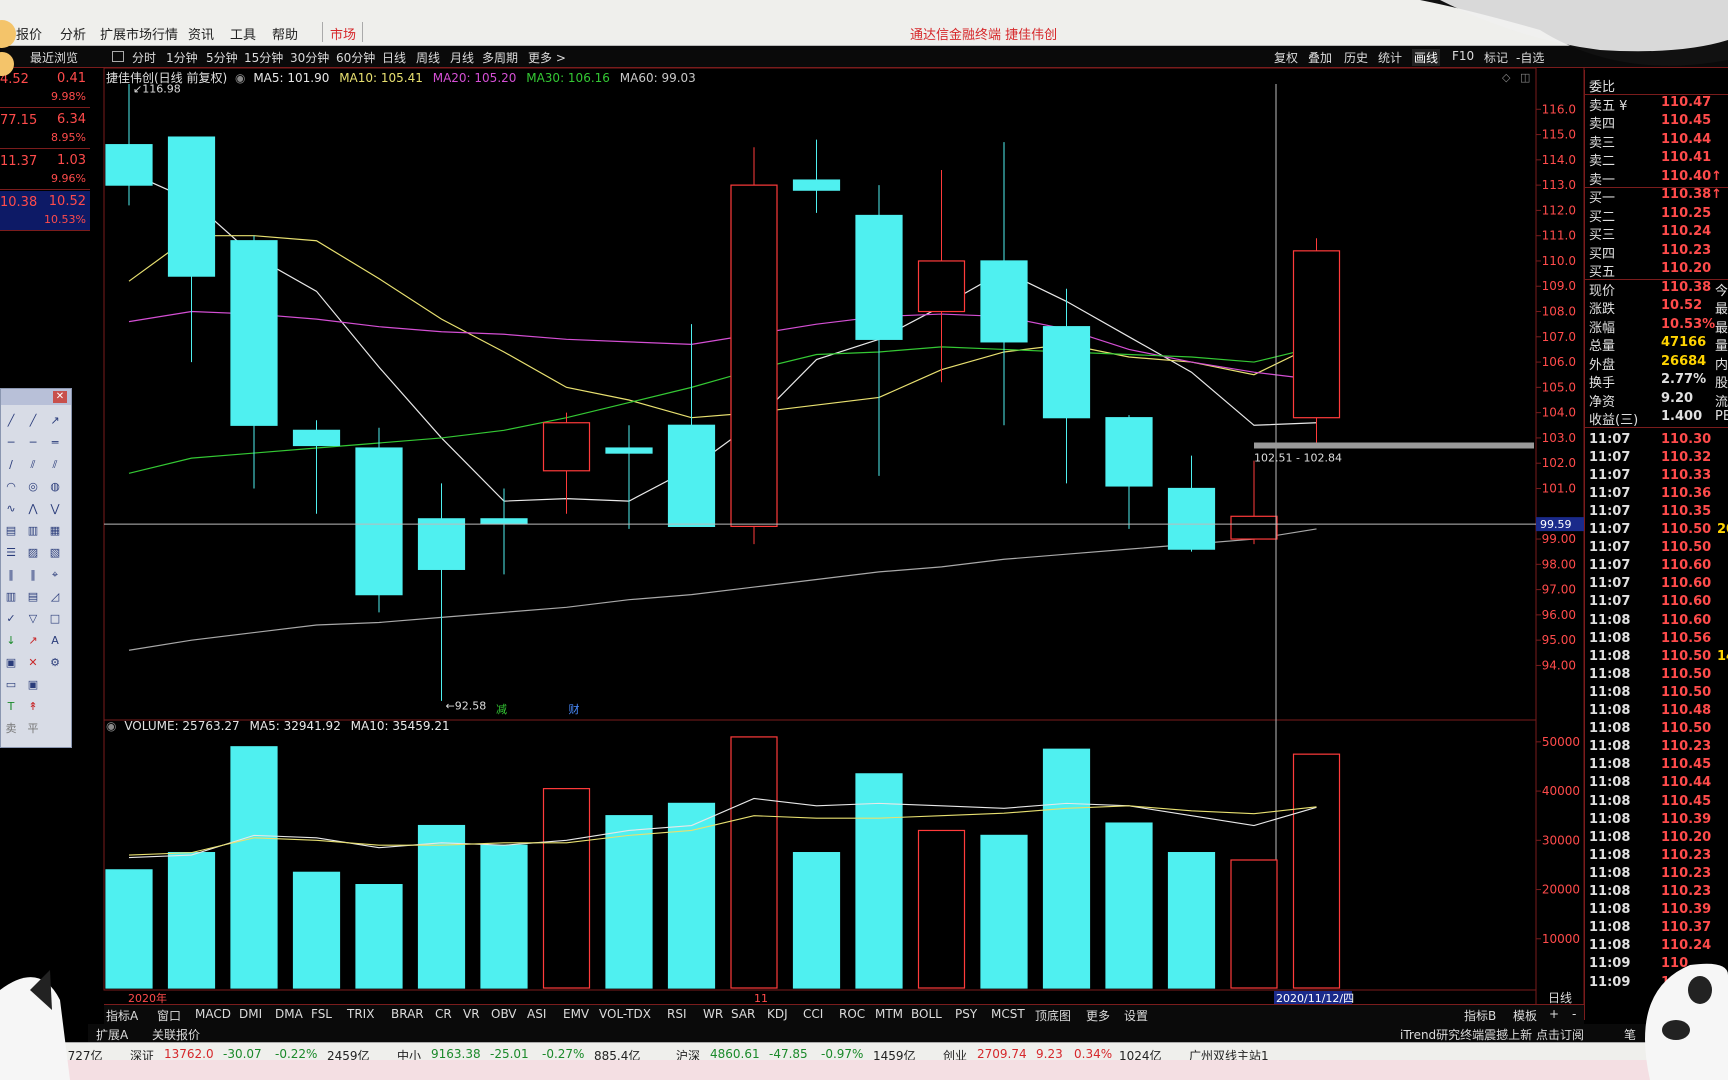  Describe the element at coordinates (1700, 990) in the screenshot. I see `mascot-eye` at that location.